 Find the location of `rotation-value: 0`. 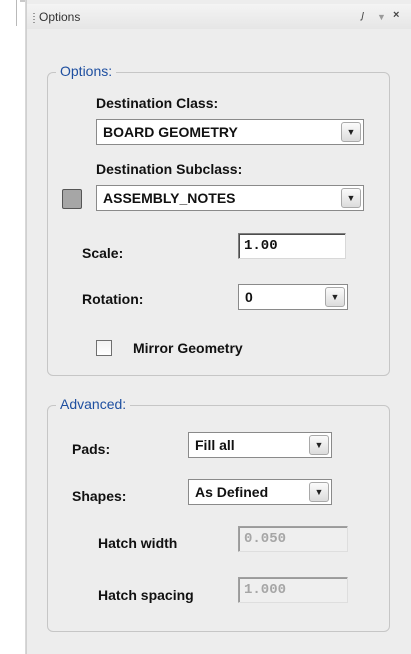

rotation-value: 0 is located at coordinates (249, 297).